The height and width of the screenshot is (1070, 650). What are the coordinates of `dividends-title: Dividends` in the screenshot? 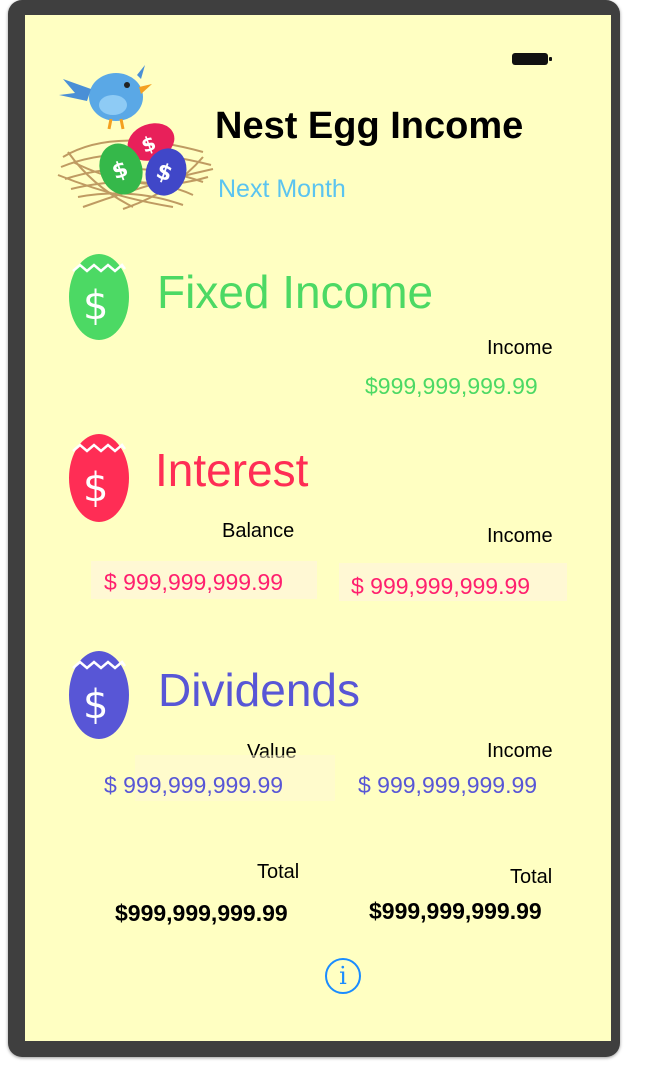 It's located at (259, 690).